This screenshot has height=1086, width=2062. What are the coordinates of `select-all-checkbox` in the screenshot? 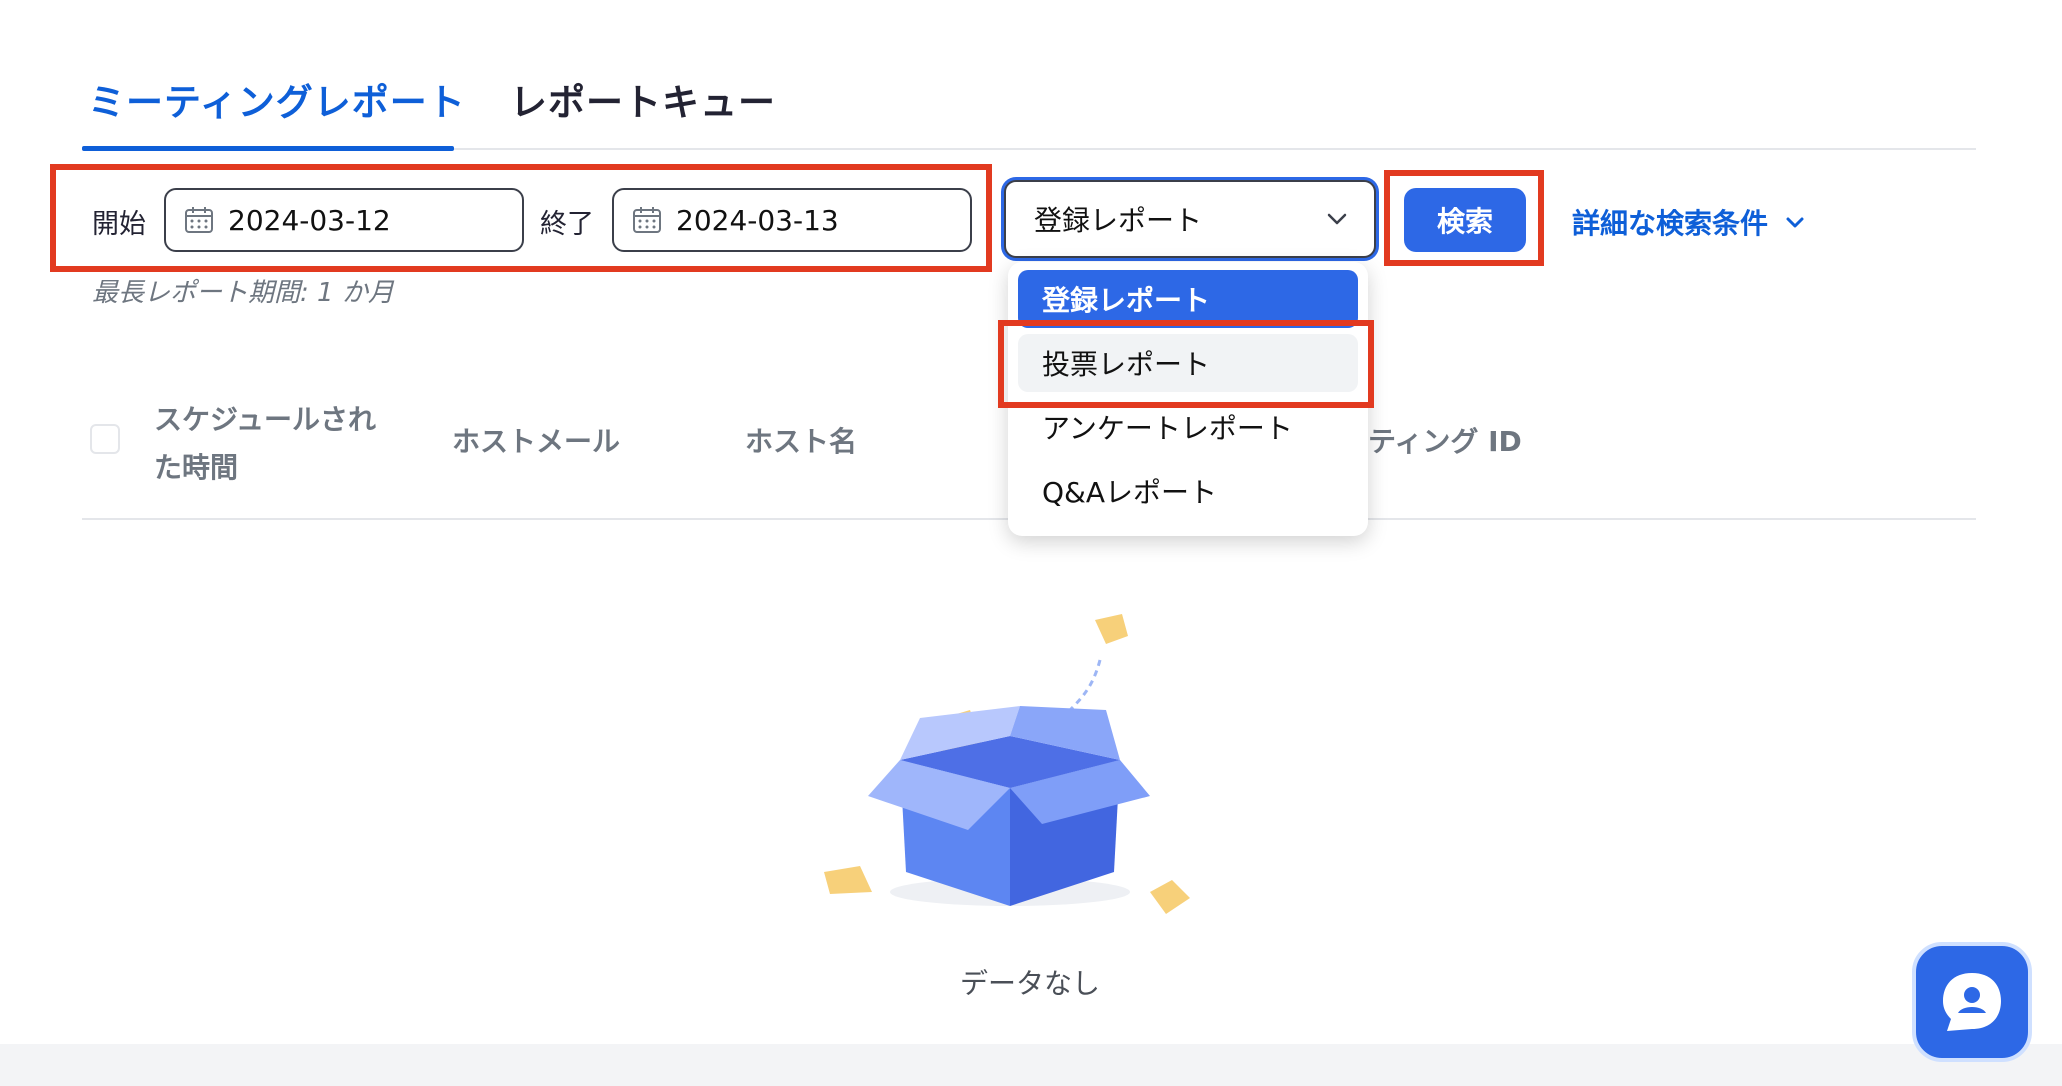 It's located at (105, 439).